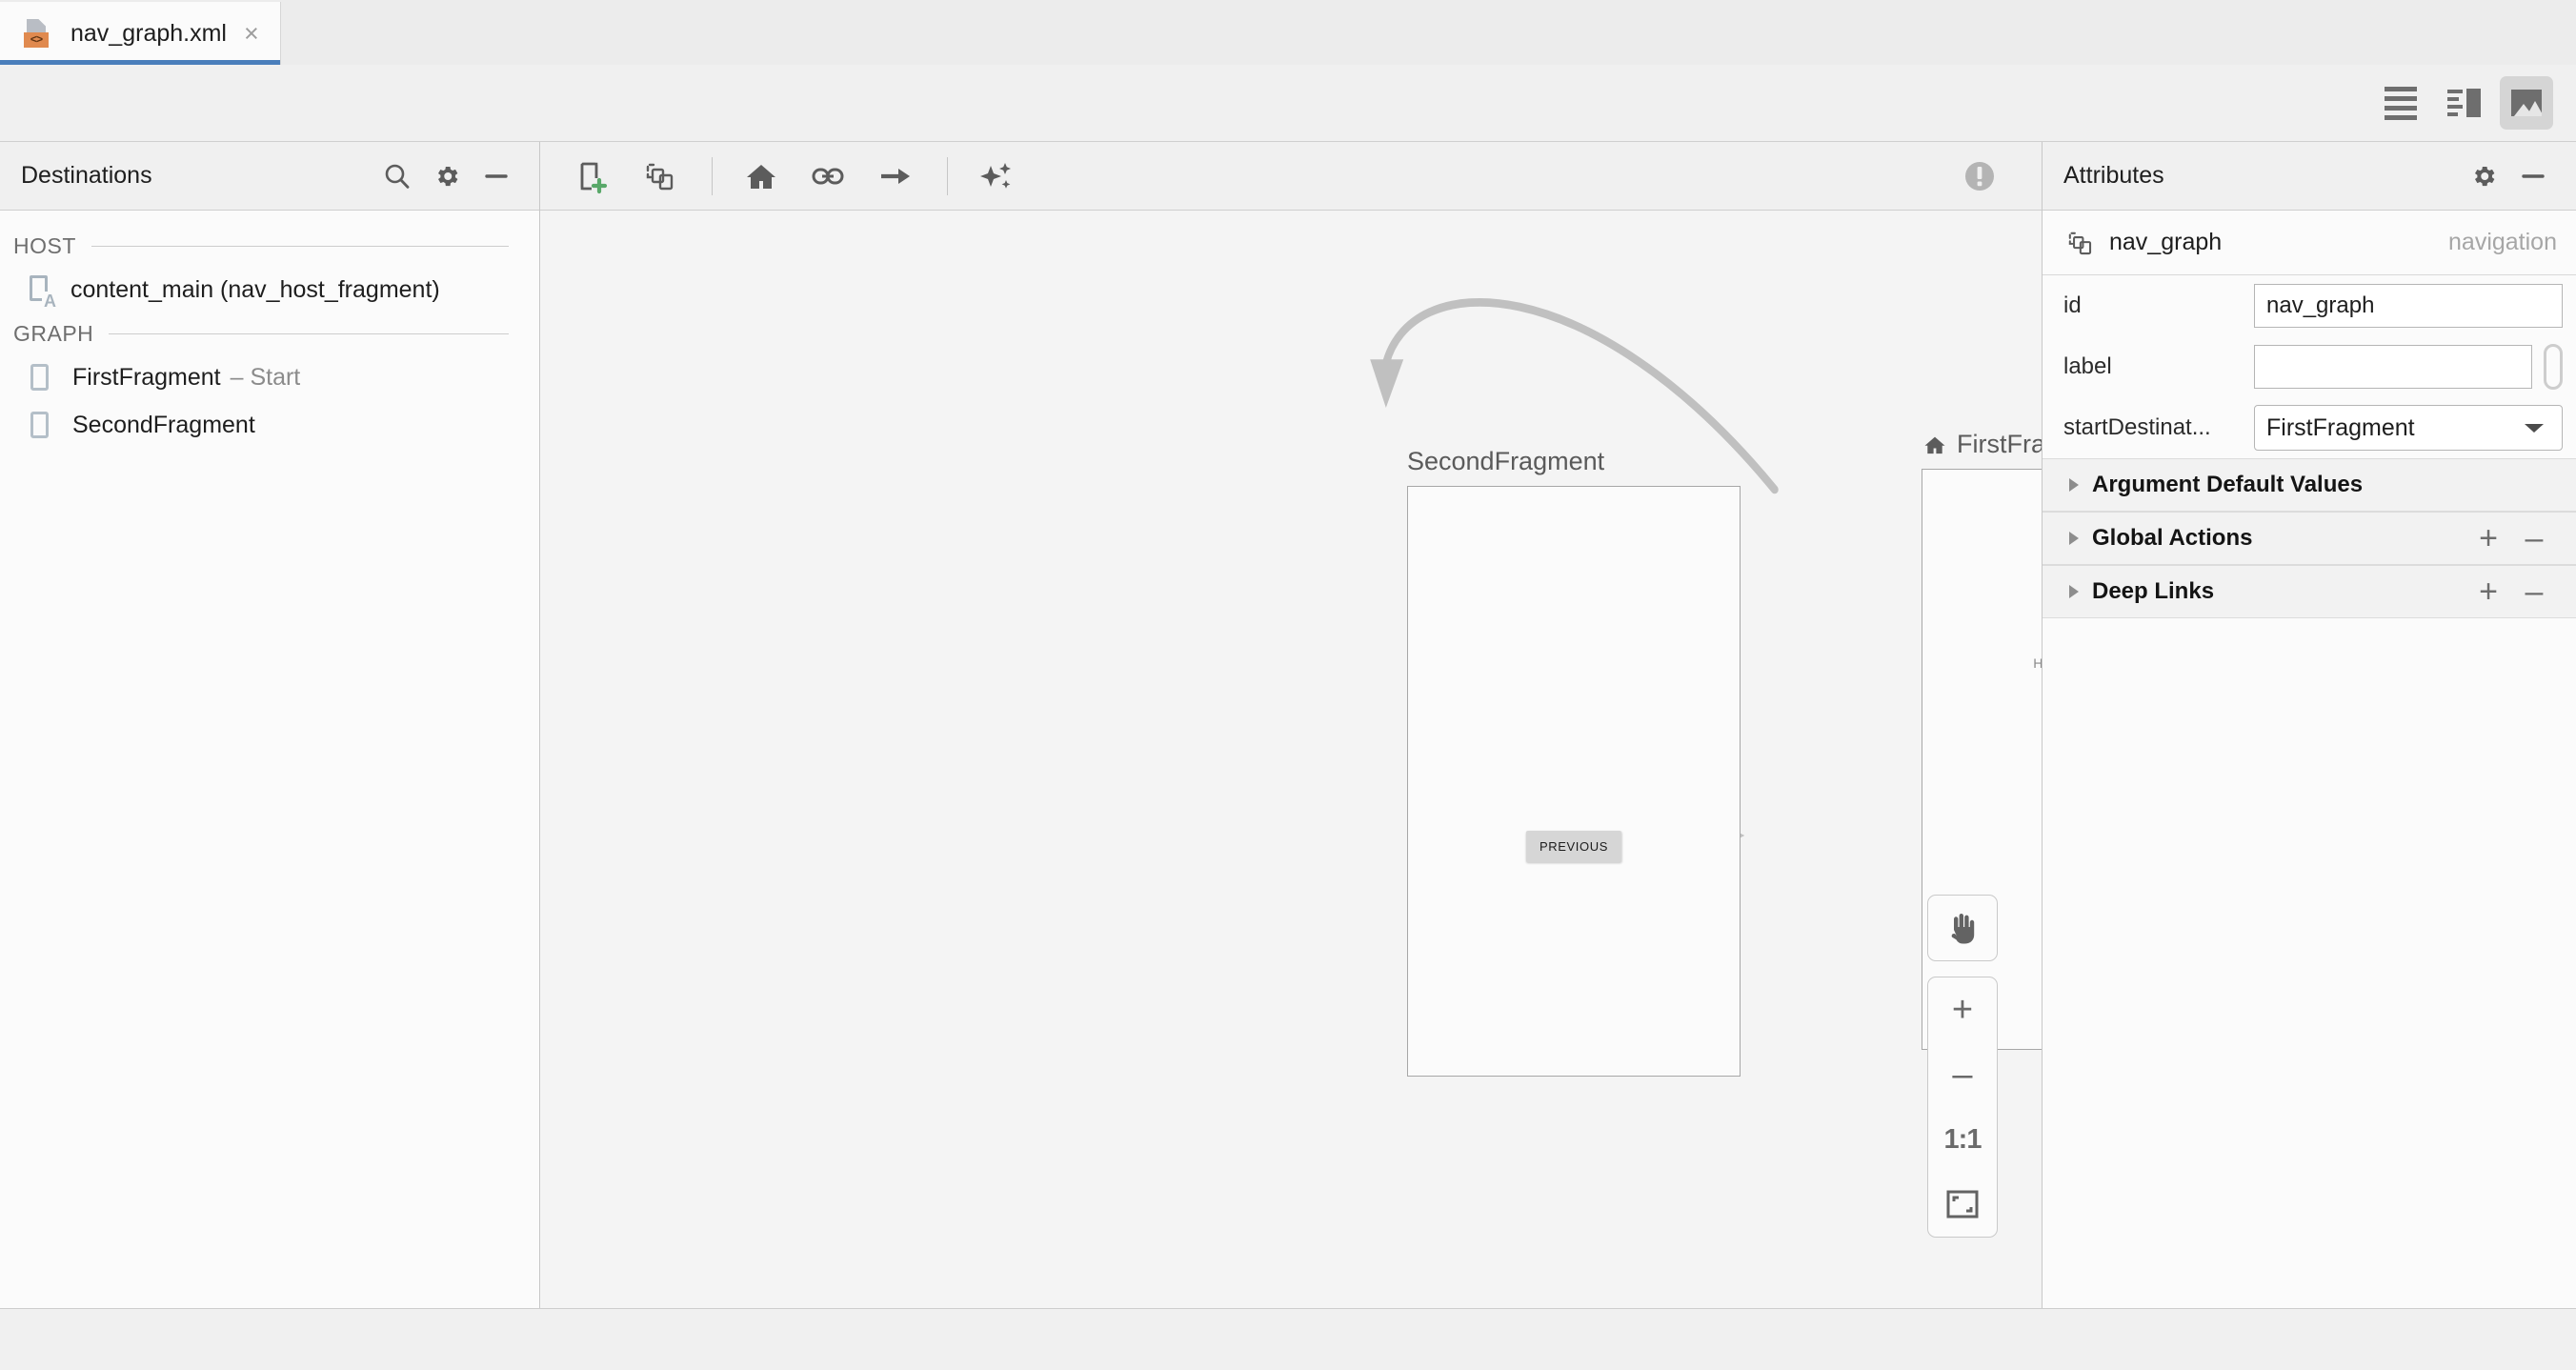 The height and width of the screenshot is (1370, 2576). Describe the element at coordinates (2309, 591) in the screenshot. I see `section-deep-links: Deep Links + –` at that location.